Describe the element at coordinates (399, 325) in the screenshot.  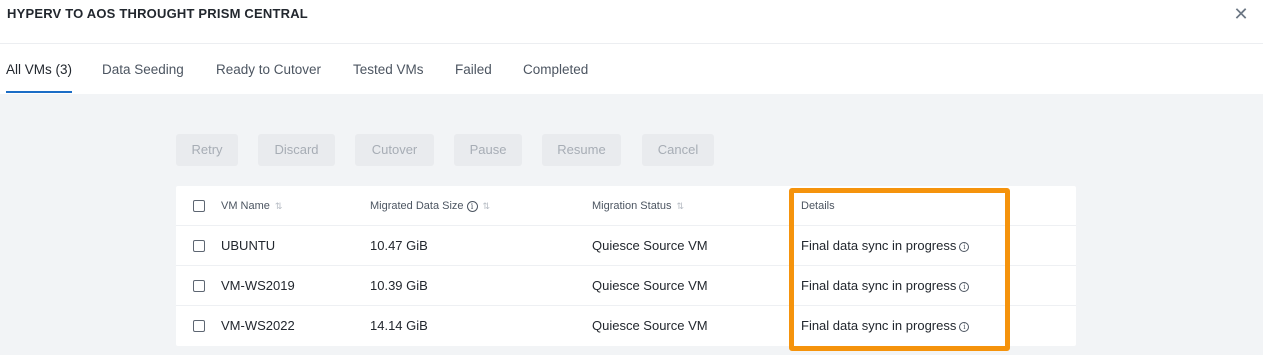
I see `data-size-cell: 14.14 GiB` at that location.